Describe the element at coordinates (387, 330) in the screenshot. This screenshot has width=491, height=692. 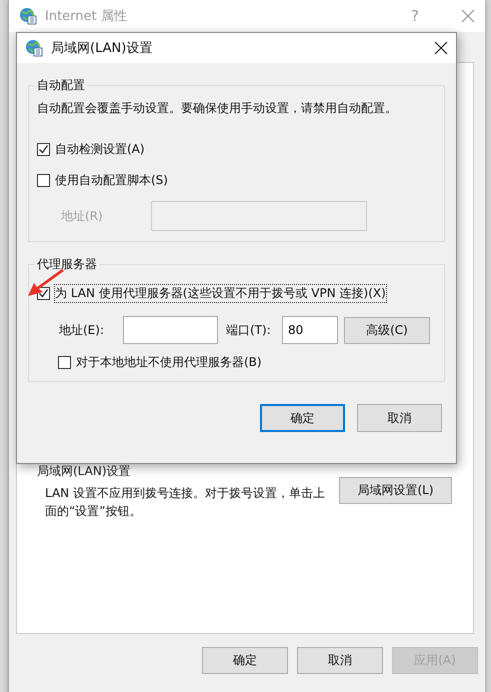
I see `advanced-button: 高级(C)` at that location.